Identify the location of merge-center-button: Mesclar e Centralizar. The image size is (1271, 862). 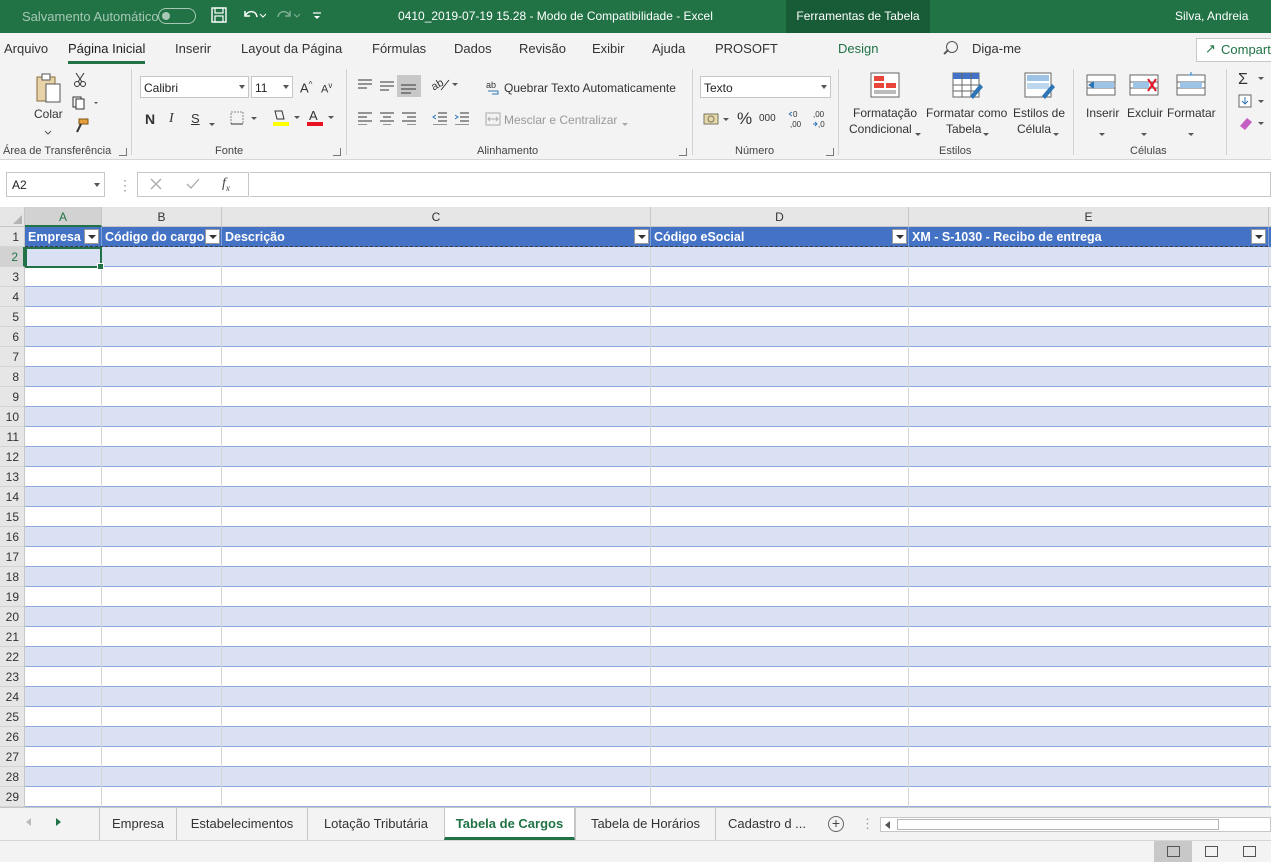
(560, 120).